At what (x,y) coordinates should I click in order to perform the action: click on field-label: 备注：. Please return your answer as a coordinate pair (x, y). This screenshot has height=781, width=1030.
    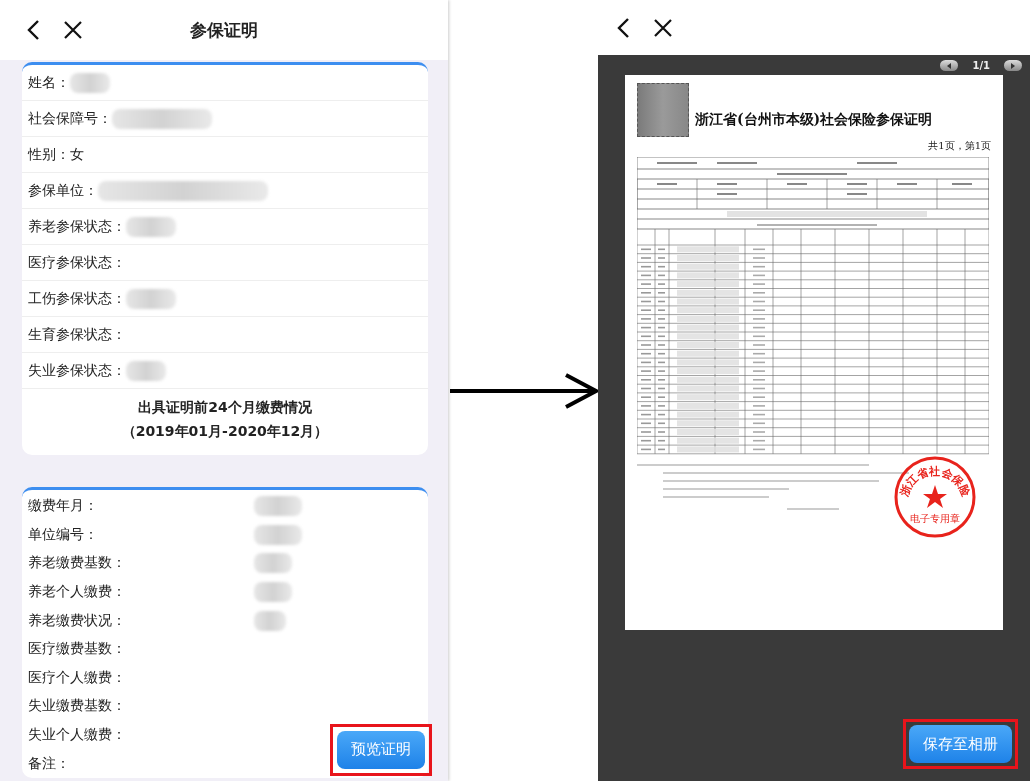
    Looking at the image, I should click on (49, 763).